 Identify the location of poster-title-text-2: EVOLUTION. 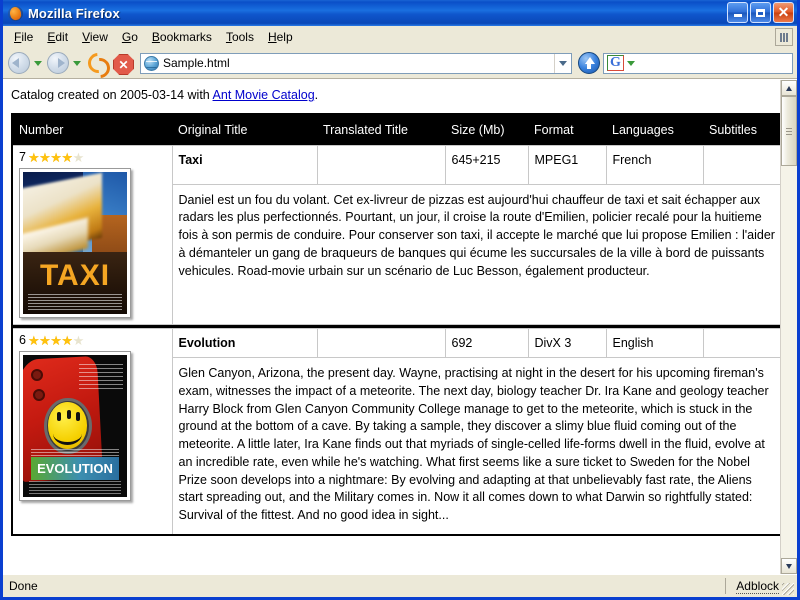
(75, 469).